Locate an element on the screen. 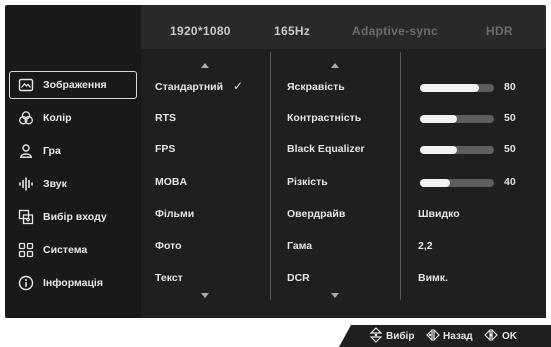  mode-item-photo: Фото is located at coordinates (168, 246).